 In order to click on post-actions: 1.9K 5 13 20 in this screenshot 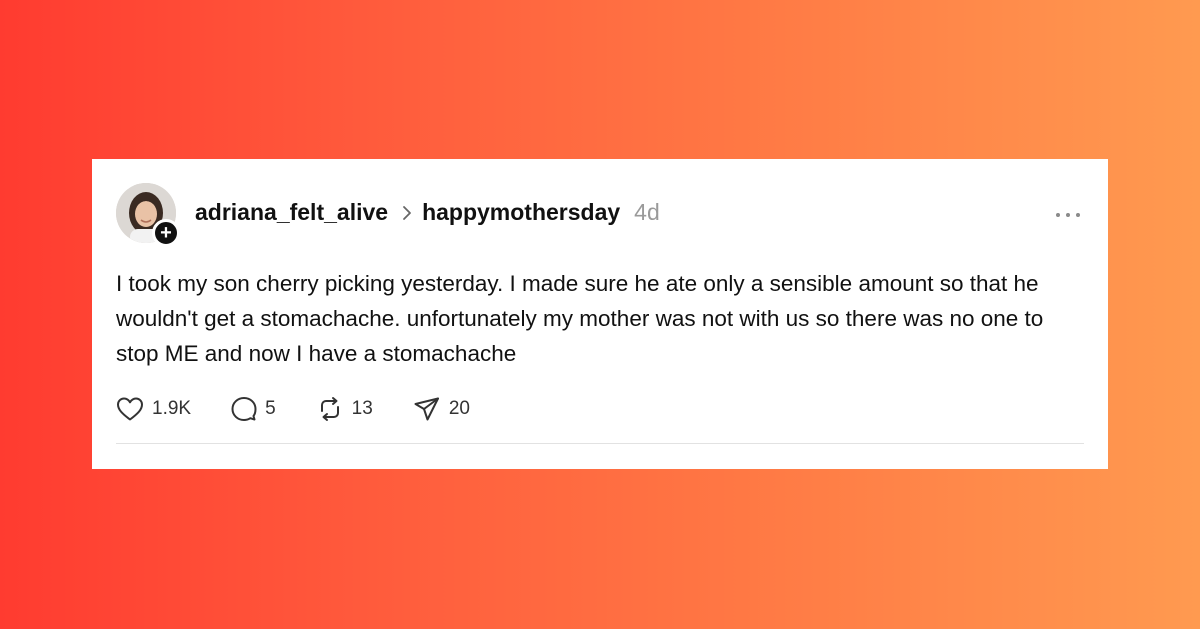, I will do `click(313, 409)`.